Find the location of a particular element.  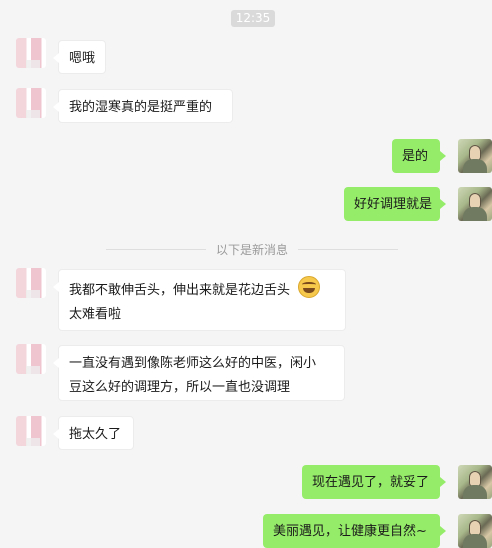

message-text: 拖太久了 is located at coordinates (95, 434).